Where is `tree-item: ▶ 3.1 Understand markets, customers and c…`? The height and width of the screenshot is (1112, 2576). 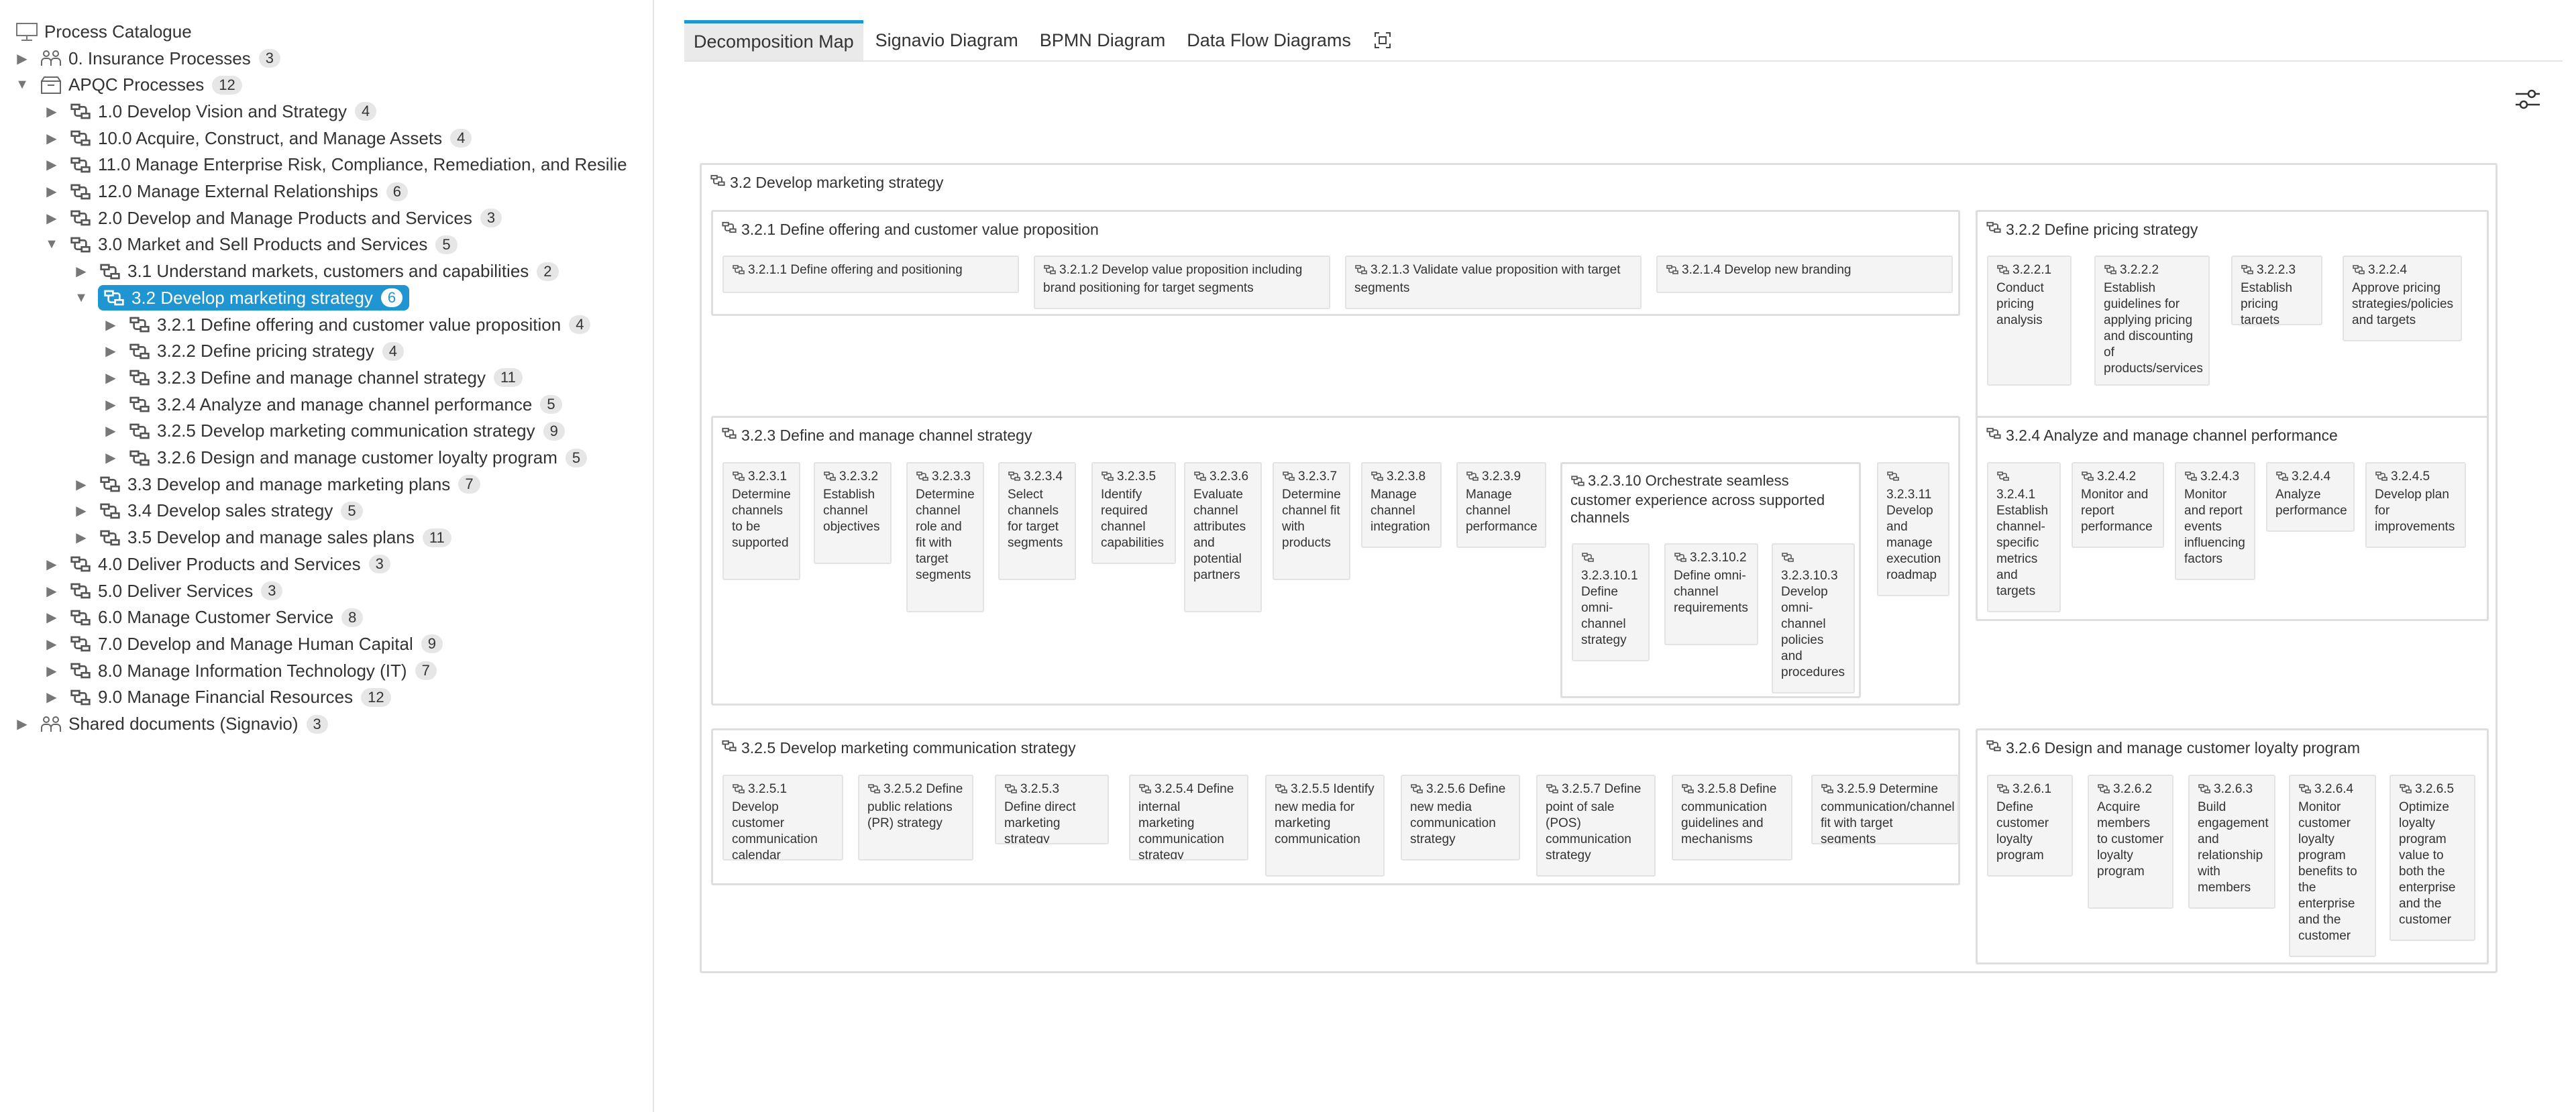
tree-item: ▶ 3.1 Understand markets, customers and c… is located at coordinates (316, 271).